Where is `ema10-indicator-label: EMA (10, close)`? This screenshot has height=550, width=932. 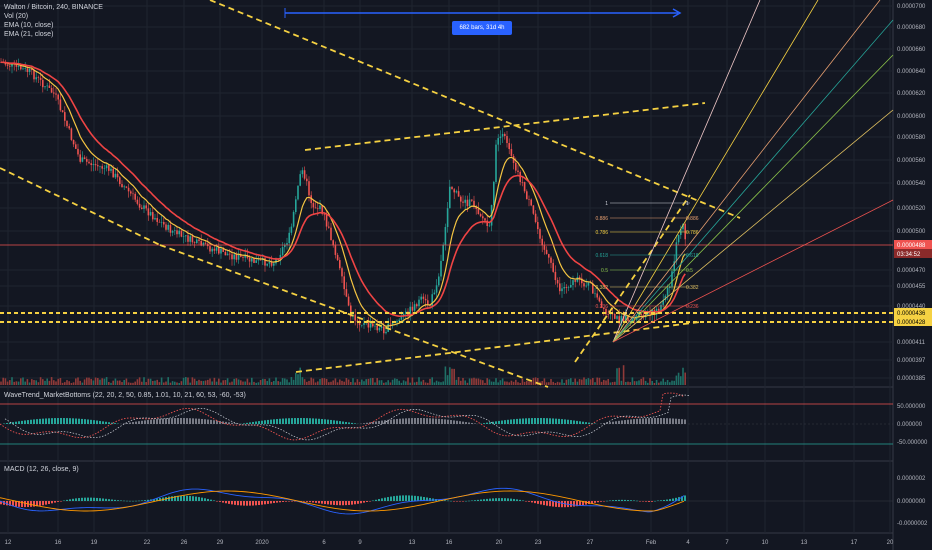
ema10-indicator-label: EMA (10, close) is located at coordinates (53, 25).